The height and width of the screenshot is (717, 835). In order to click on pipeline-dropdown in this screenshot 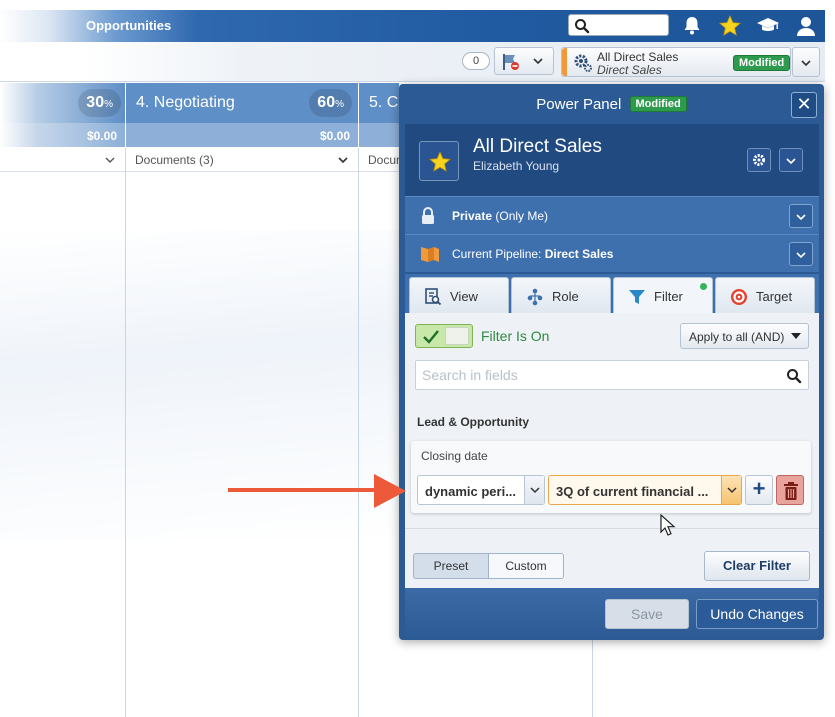, I will do `click(801, 254)`.